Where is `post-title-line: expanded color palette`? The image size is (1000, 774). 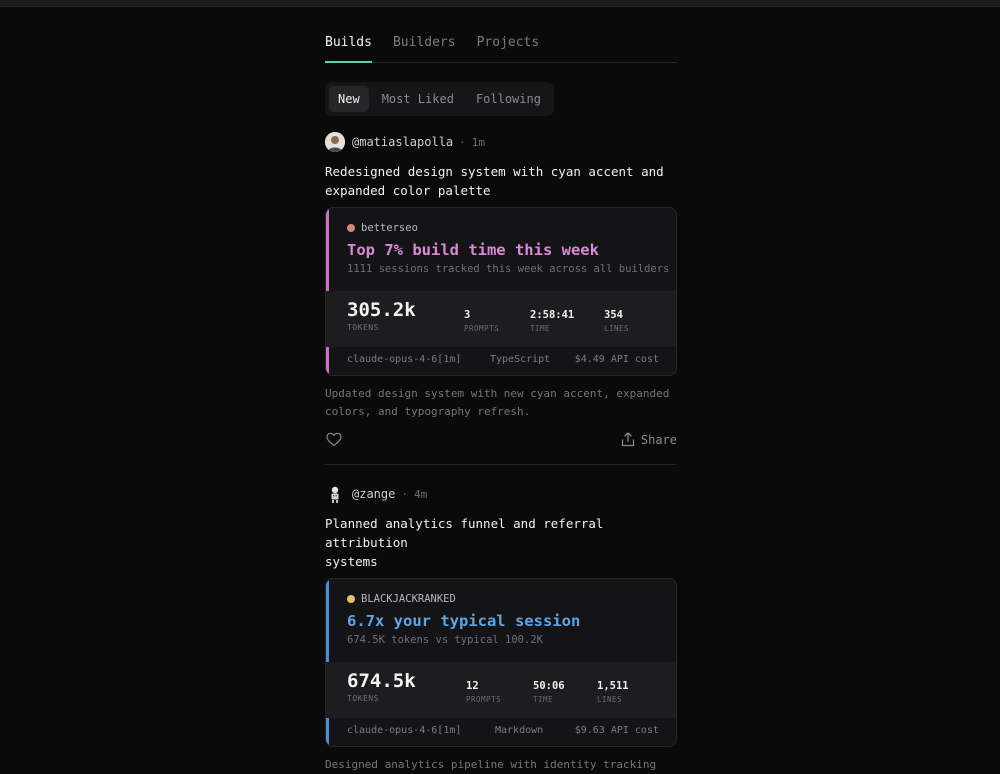 post-title-line: expanded color palette is located at coordinates (408, 190).